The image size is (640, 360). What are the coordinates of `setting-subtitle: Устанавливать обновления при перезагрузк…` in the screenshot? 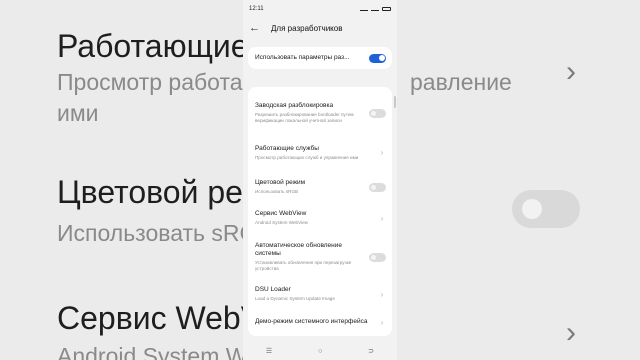 It's located at (303, 265).